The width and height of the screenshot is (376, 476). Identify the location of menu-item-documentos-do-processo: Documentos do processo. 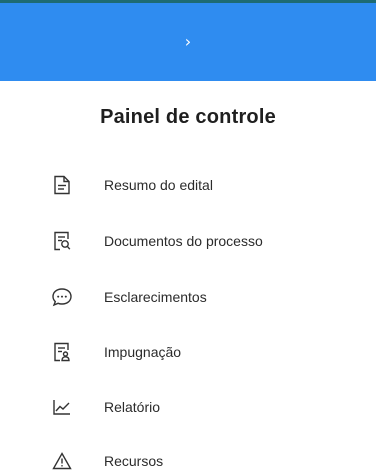
(200, 241).